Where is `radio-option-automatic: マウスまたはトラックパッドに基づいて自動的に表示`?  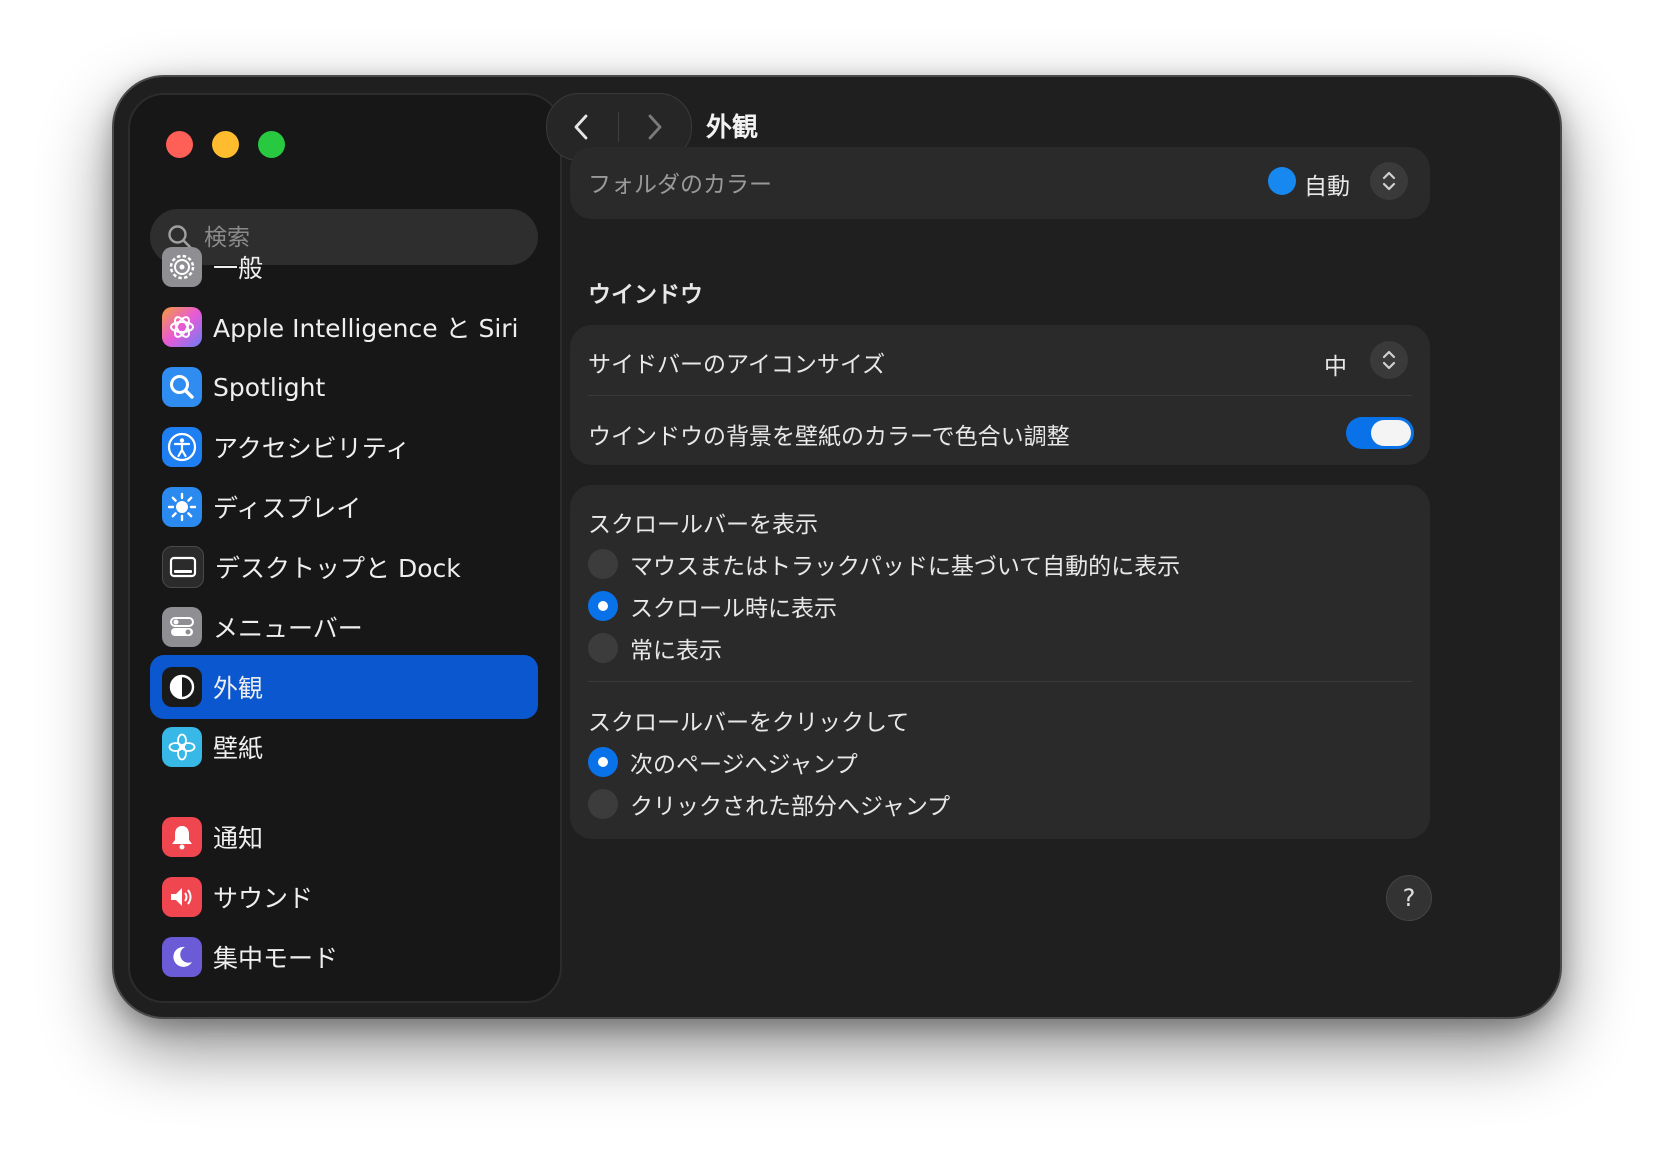 radio-option-automatic: マウスまたはトラックパッドに基づいて自動的に表示 is located at coordinates (884, 564).